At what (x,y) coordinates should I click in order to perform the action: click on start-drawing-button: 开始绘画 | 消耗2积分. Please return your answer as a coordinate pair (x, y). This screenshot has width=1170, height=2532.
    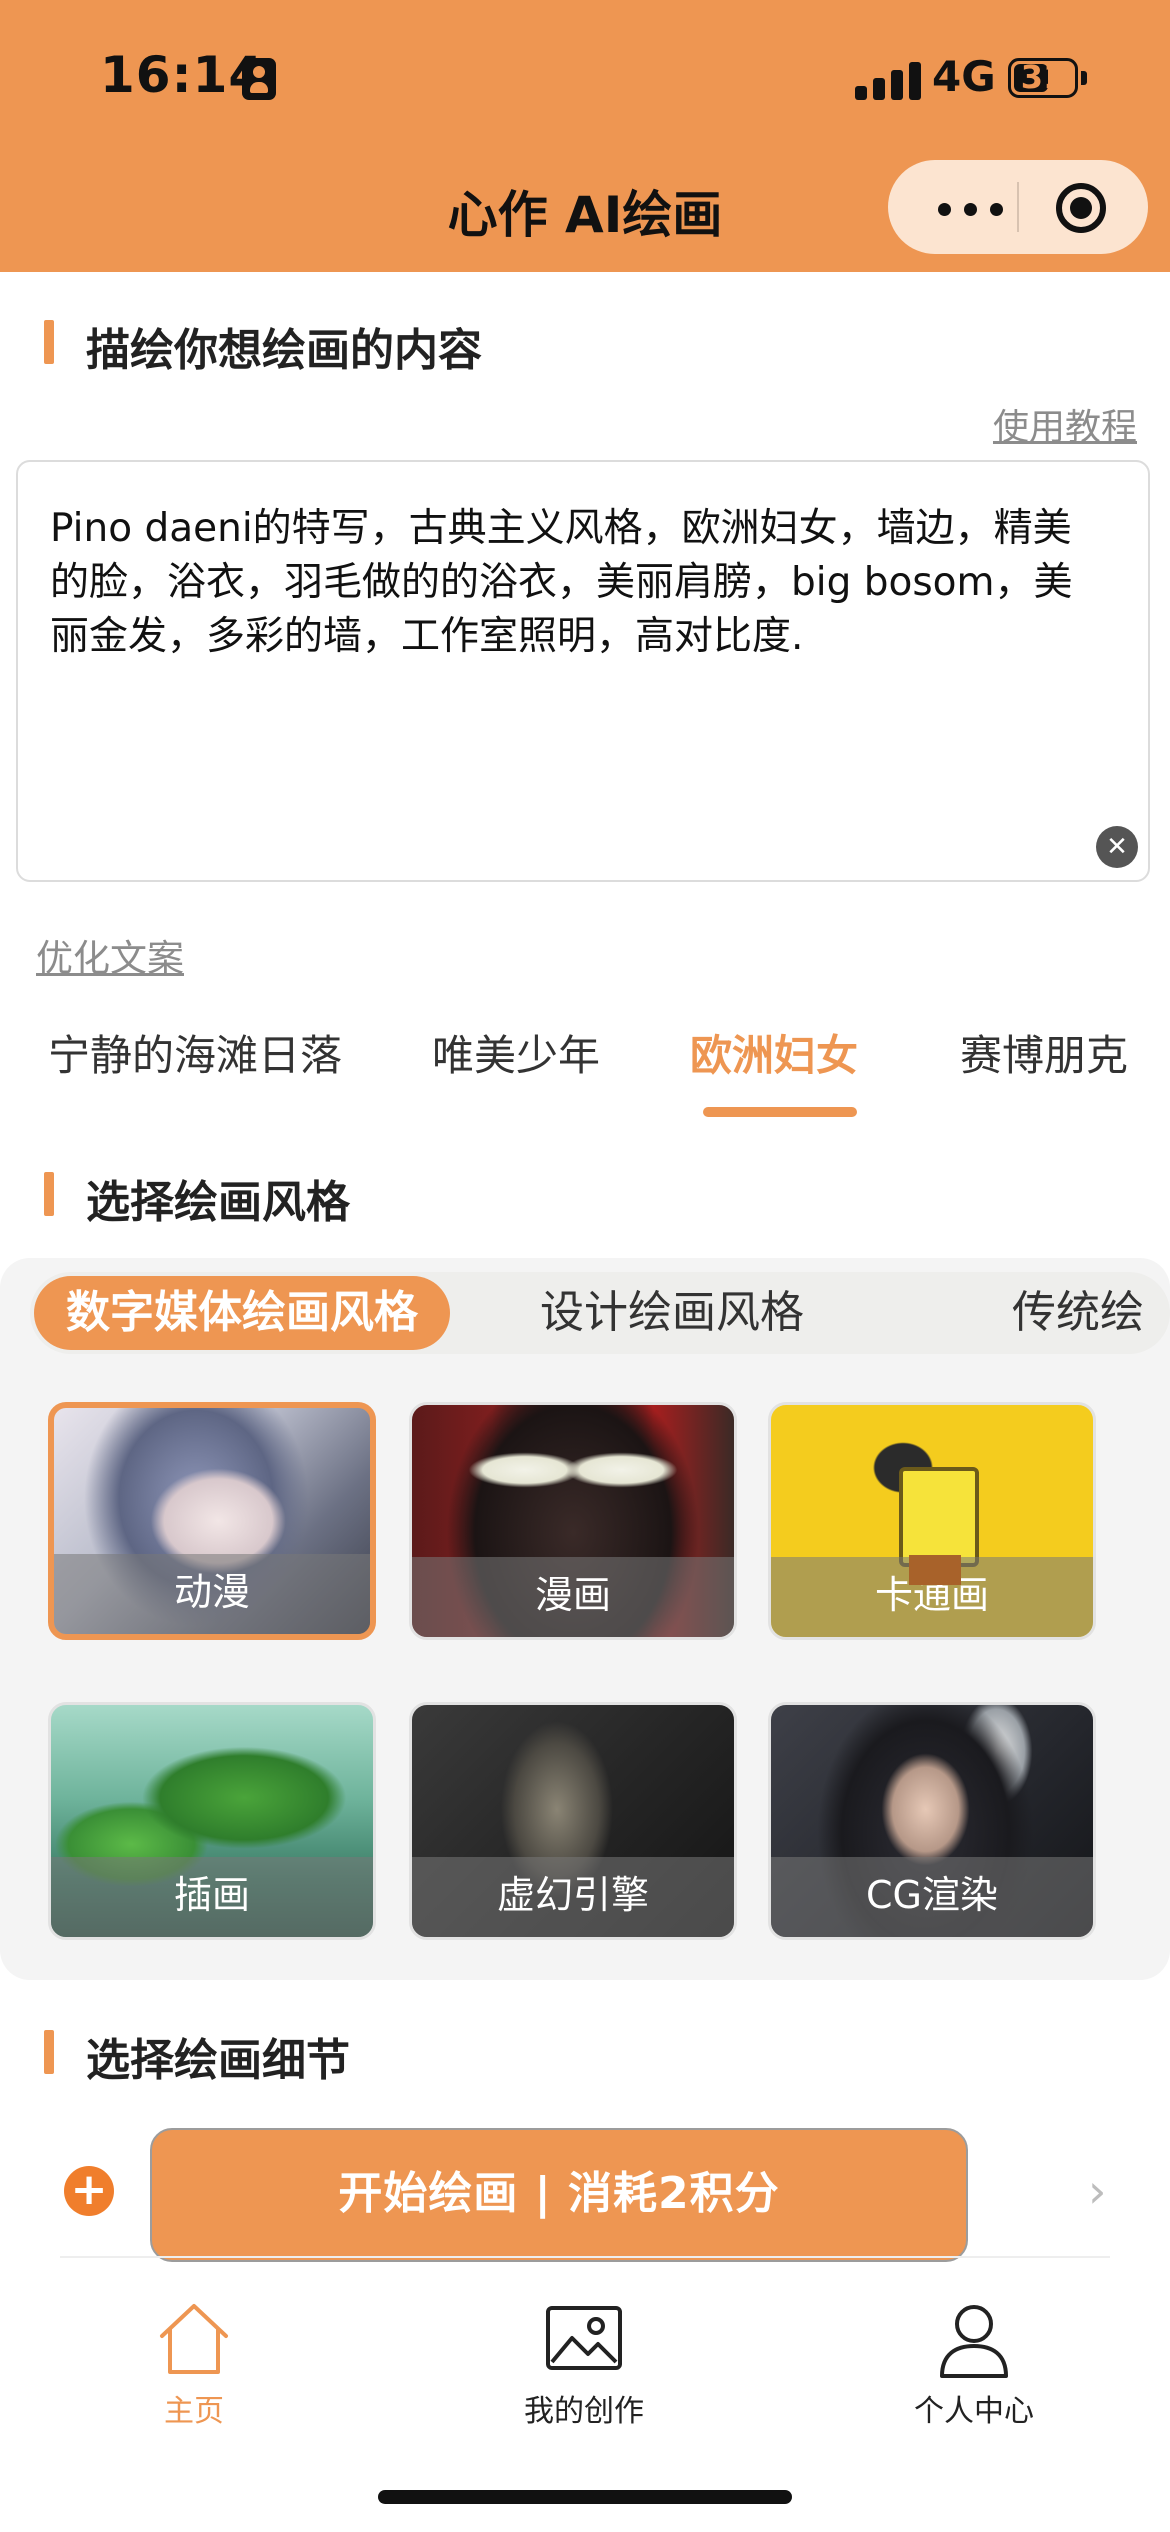
    Looking at the image, I should click on (559, 2195).